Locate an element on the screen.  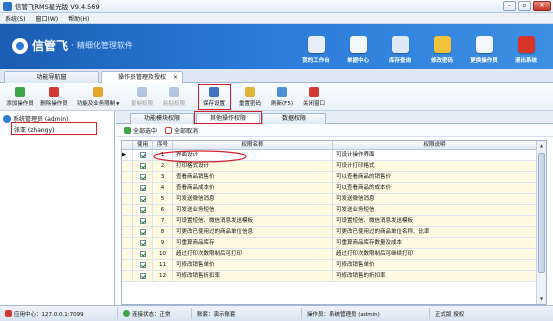
tab-function-nav: 功能导航窗 is located at coordinates (51, 77).